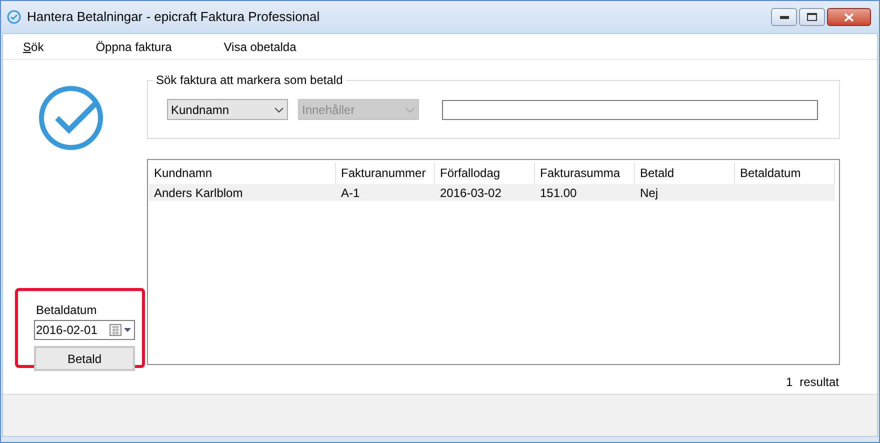  I want to click on group-legend: Sök faktura att markera som betald, so click(249, 80).